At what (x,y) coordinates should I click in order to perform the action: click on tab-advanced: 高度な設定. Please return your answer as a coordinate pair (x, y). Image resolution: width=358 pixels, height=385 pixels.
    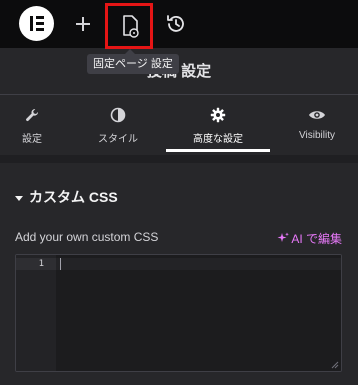
    Looking at the image, I should click on (218, 124).